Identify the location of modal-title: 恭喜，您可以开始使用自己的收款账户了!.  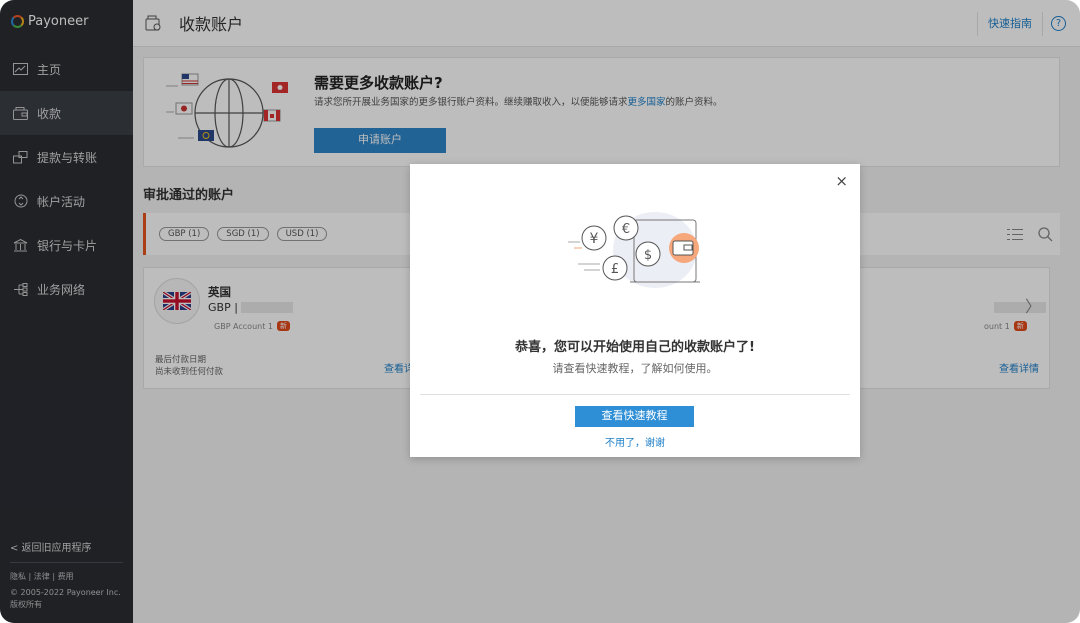
(635, 347).